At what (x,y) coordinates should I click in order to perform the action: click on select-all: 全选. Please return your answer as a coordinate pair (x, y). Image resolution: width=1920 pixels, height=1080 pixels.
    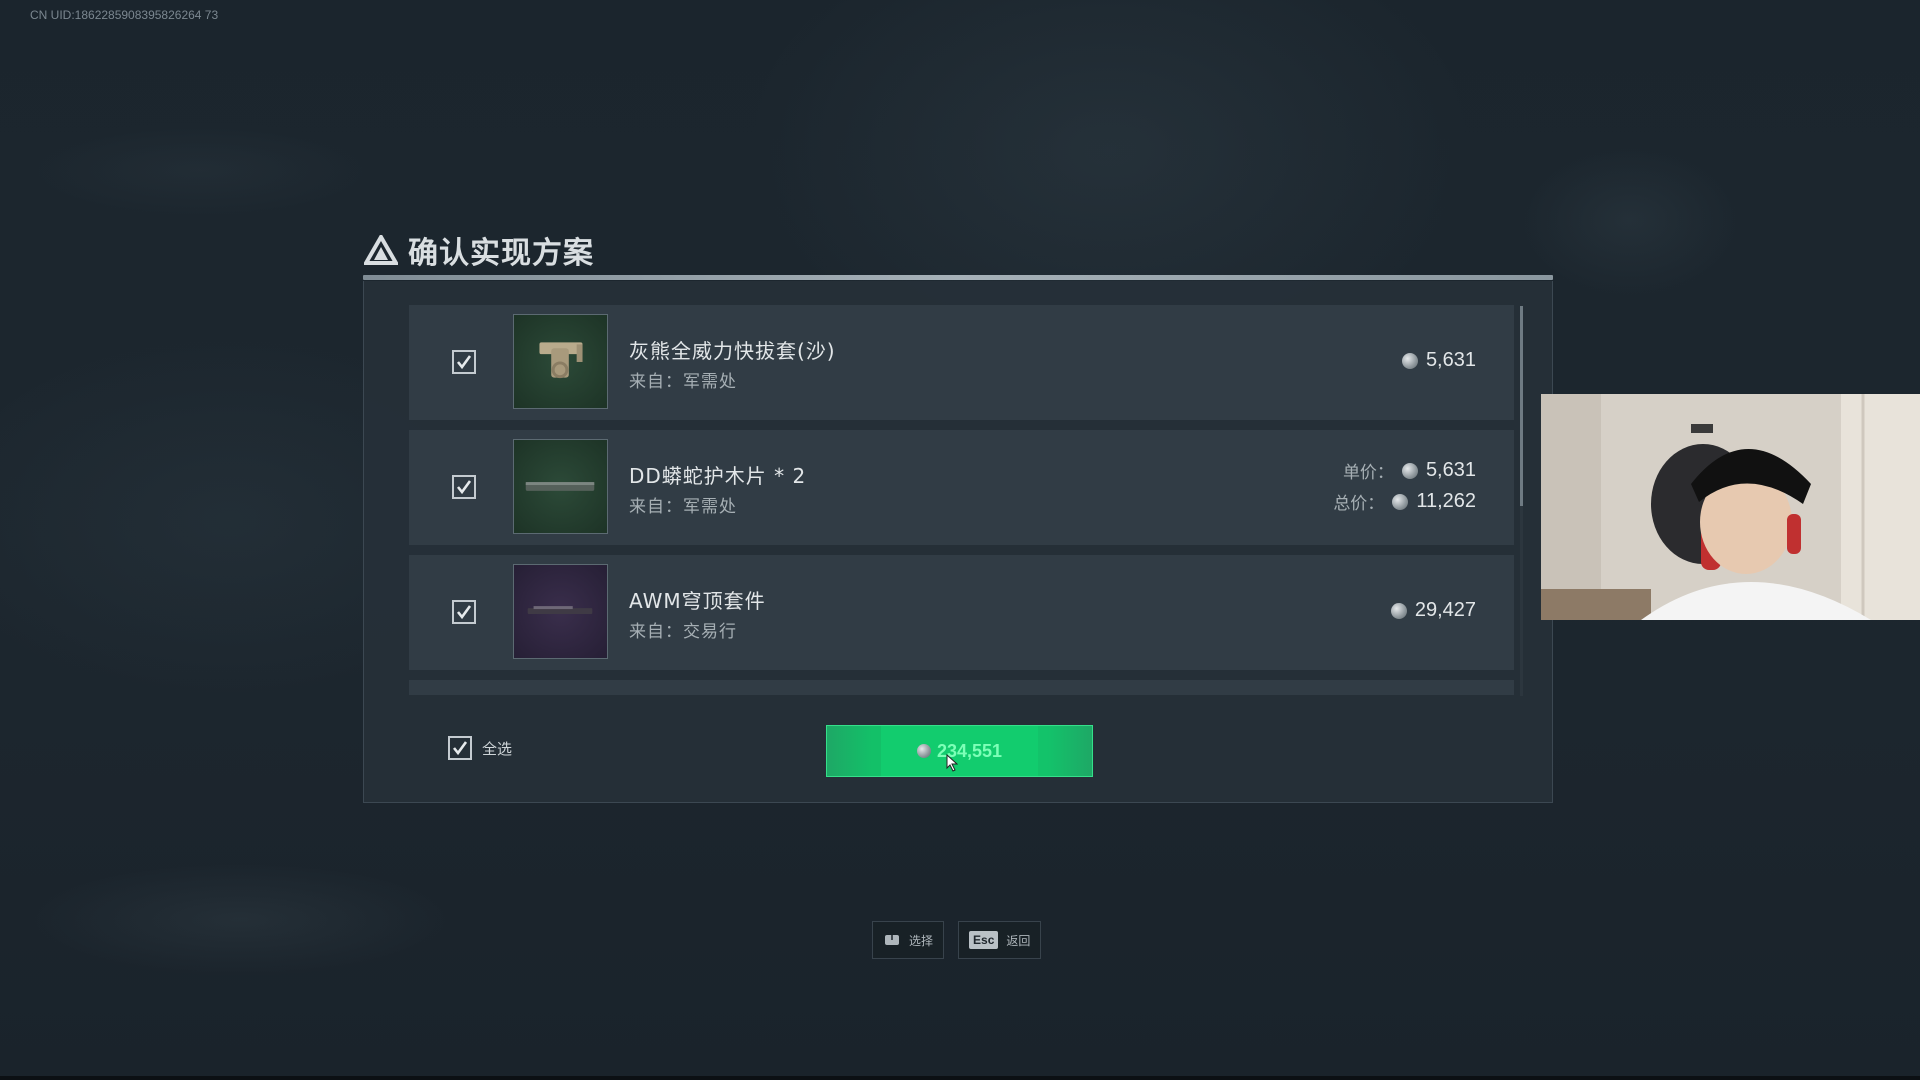
    Looking at the image, I should click on (480, 748).